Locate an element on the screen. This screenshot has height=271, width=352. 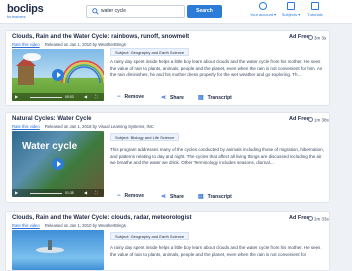
video-player is located at coordinates (58, 250).